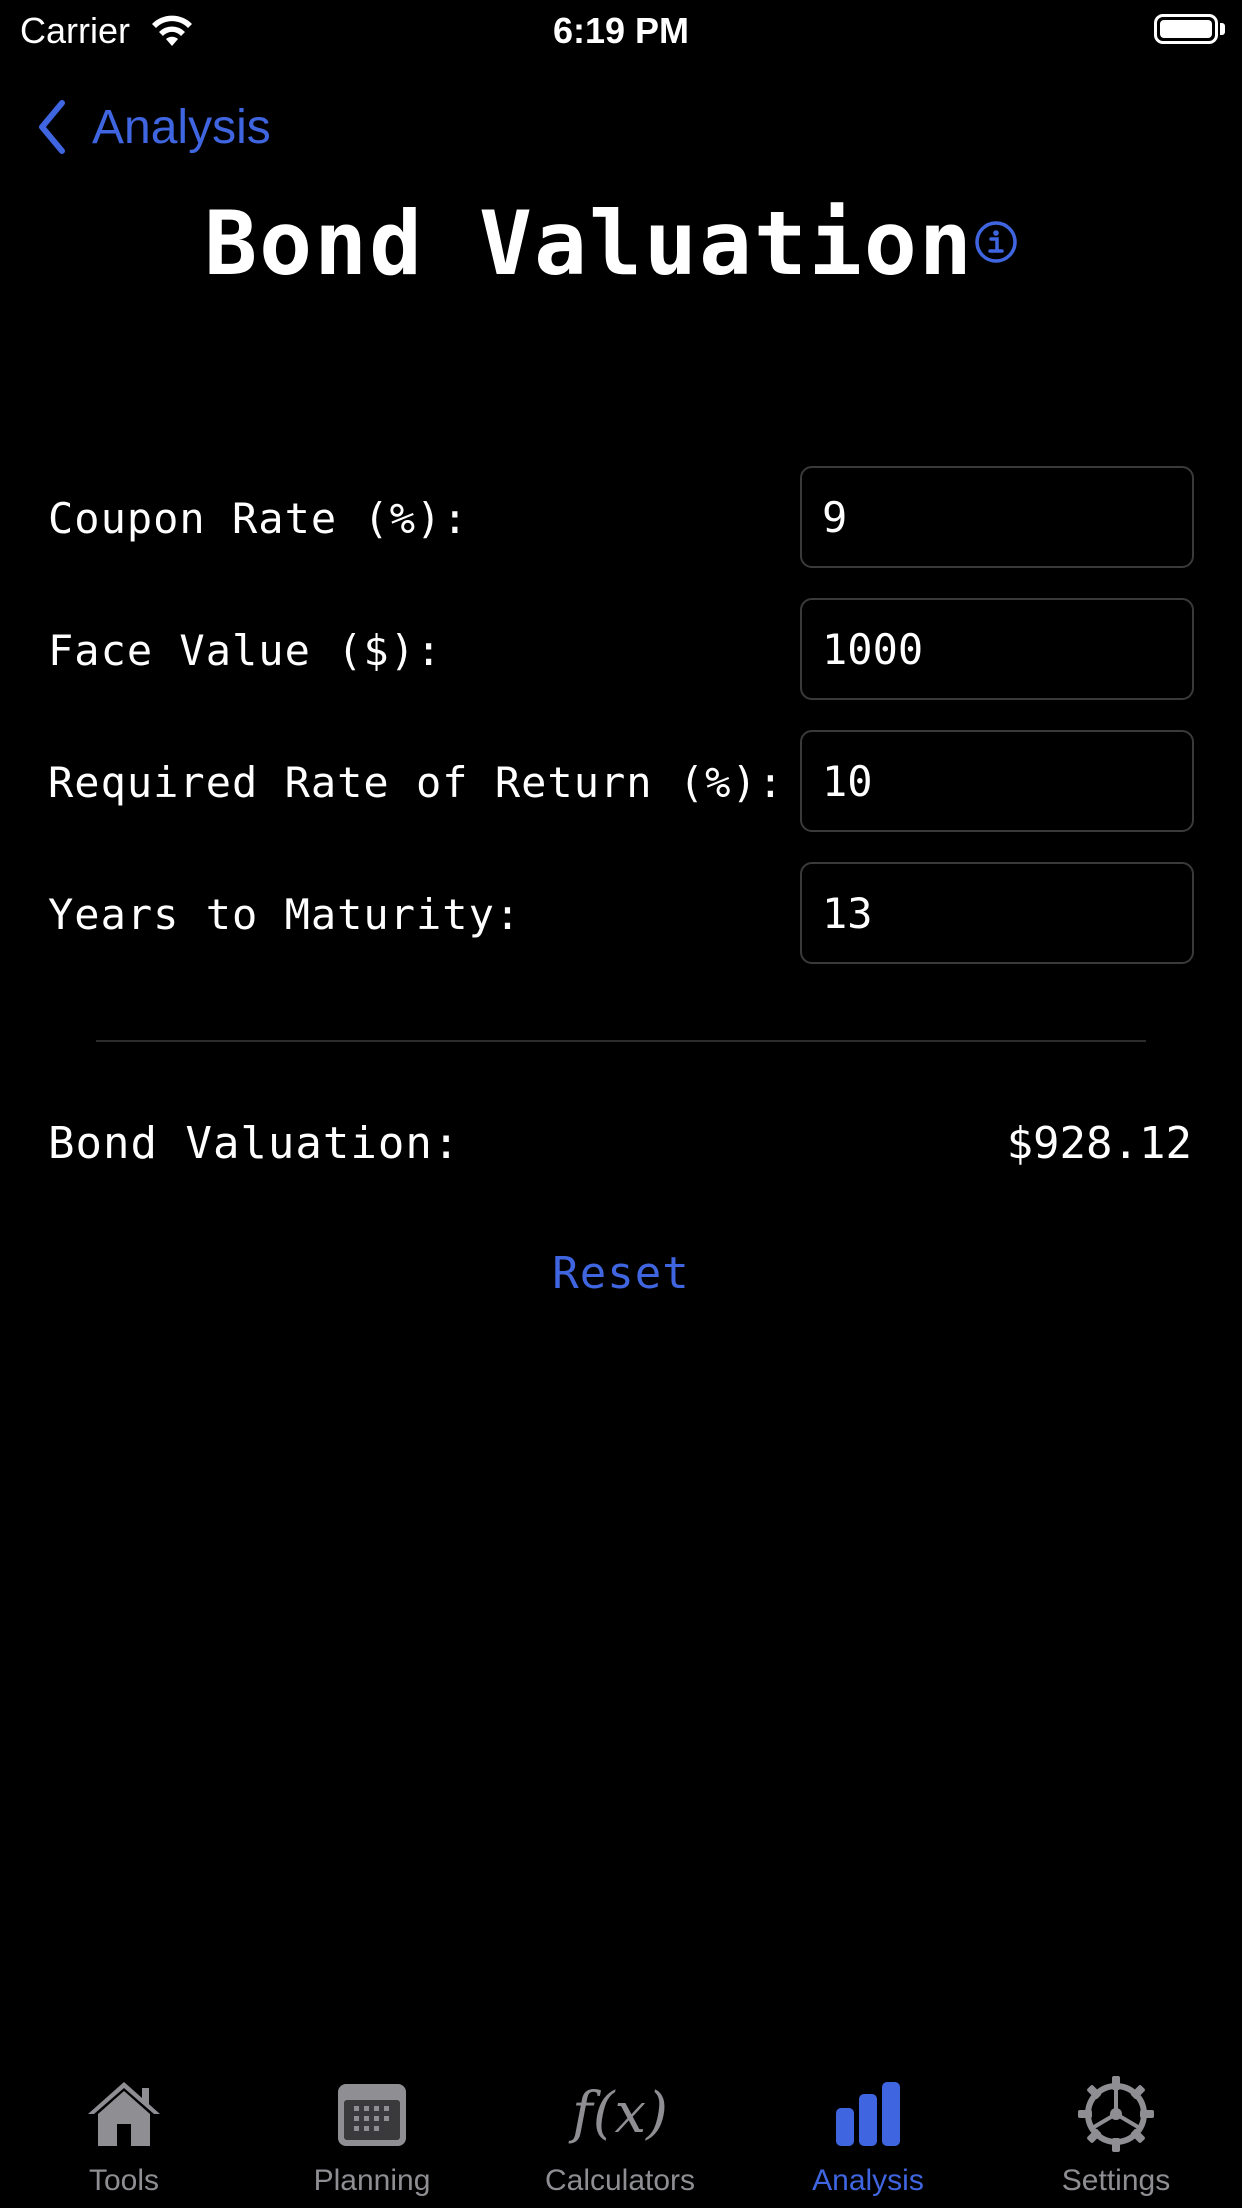  What do you see at coordinates (1222, 29) in the screenshot?
I see `battery-tip` at bounding box center [1222, 29].